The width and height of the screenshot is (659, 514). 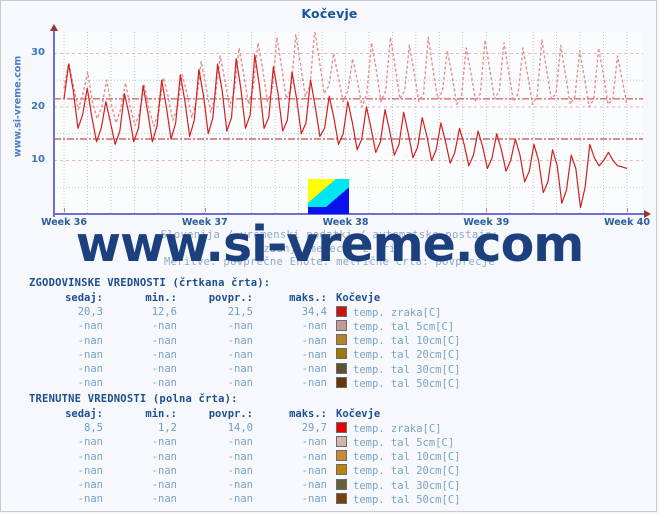 What do you see at coordinates (38, 106) in the screenshot?
I see `y-axis-tick-label: 20` at bounding box center [38, 106].